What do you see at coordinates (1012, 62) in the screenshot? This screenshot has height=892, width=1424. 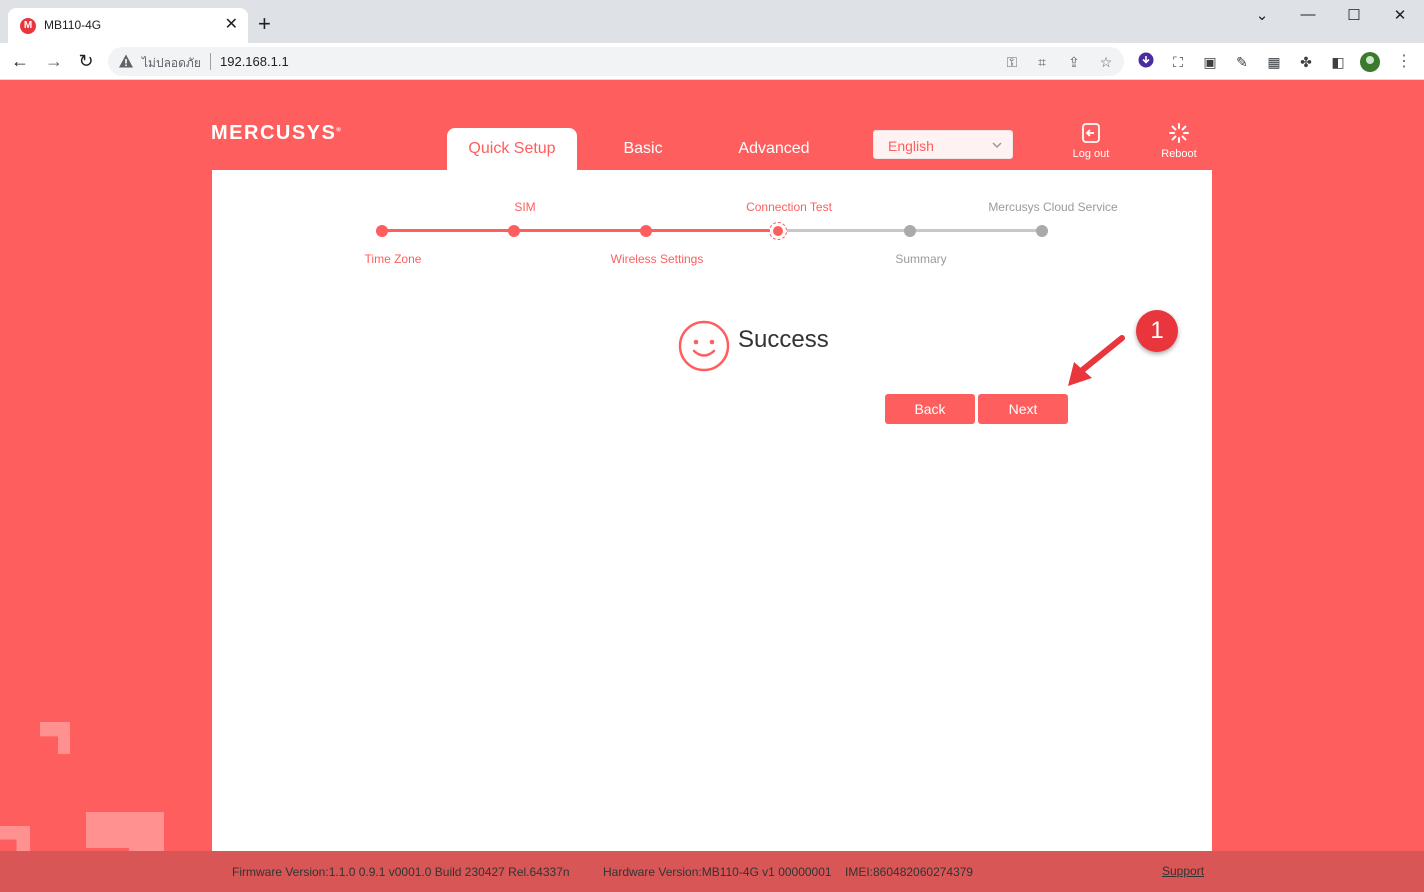 I see `password-key-icon: ⚿` at bounding box center [1012, 62].